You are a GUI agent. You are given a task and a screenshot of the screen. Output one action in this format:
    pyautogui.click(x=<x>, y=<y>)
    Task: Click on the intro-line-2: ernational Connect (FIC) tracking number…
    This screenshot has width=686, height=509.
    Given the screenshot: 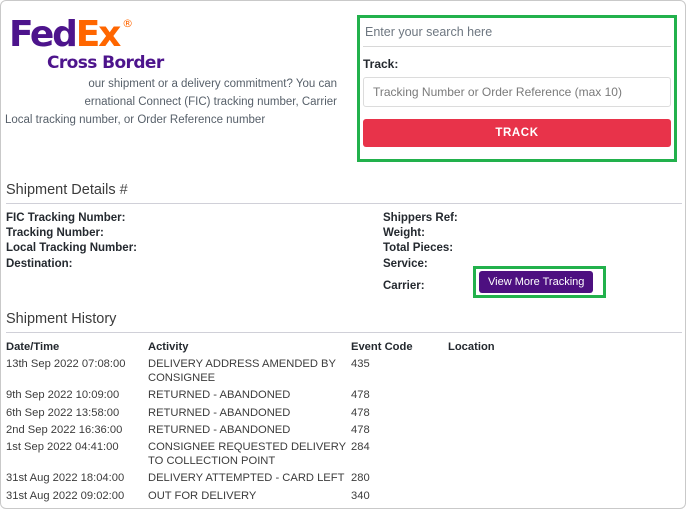 What is the action you would take?
    pyautogui.click(x=210, y=102)
    